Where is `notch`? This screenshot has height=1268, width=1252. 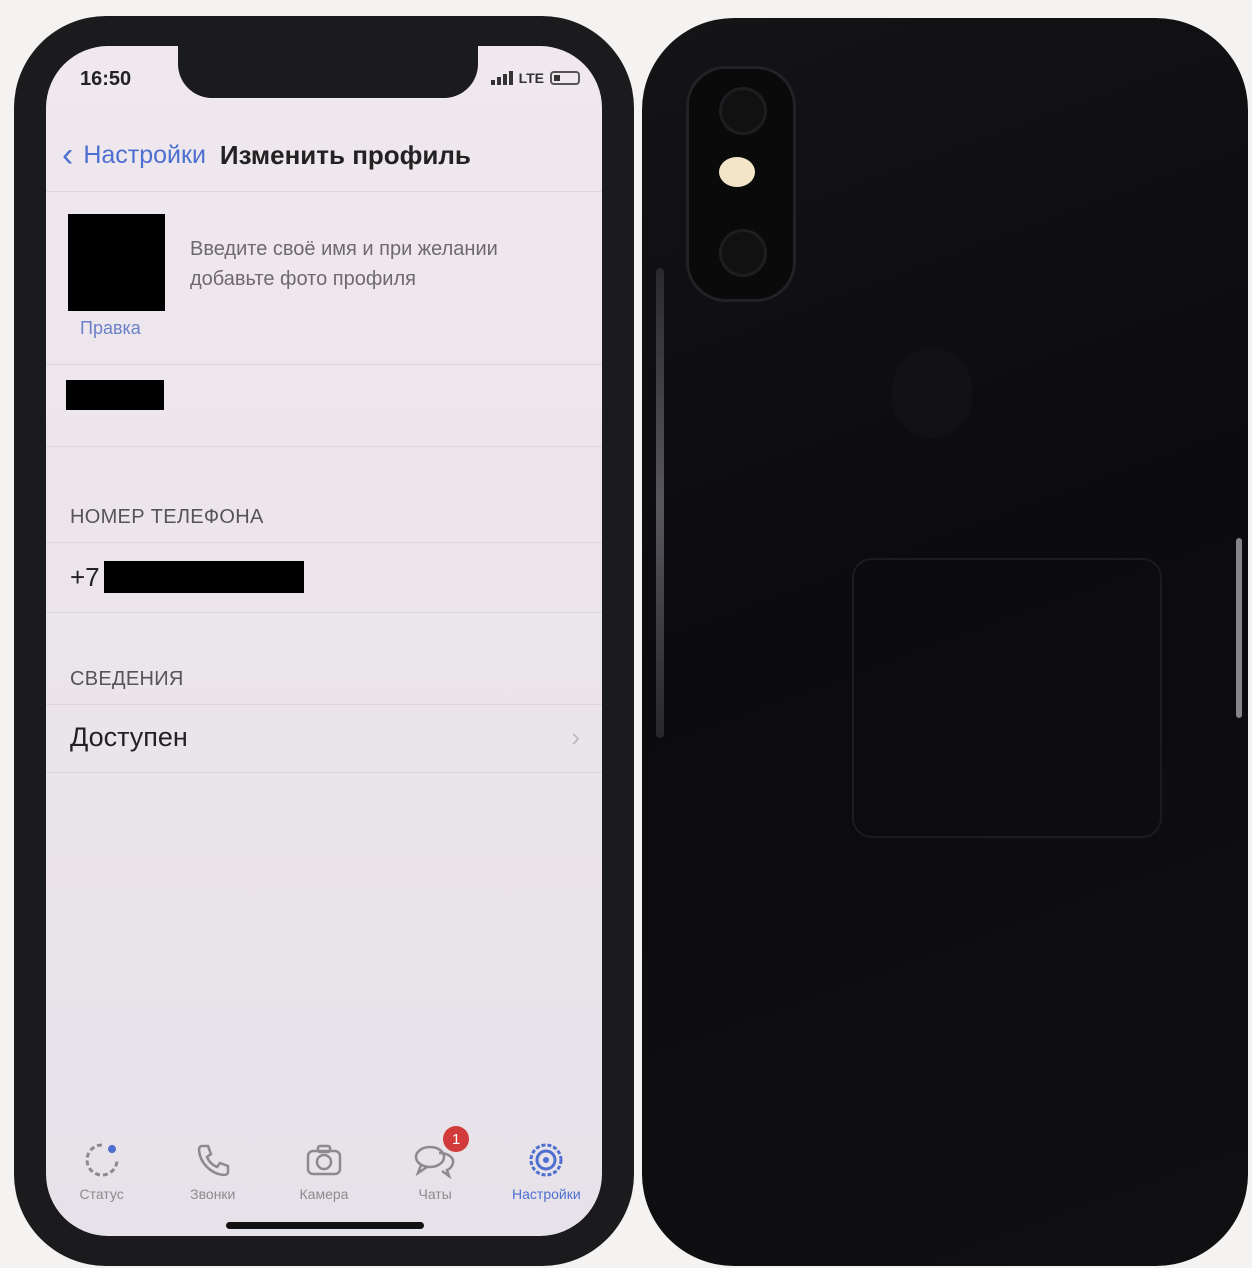
notch is located at coordinates (328, 72).